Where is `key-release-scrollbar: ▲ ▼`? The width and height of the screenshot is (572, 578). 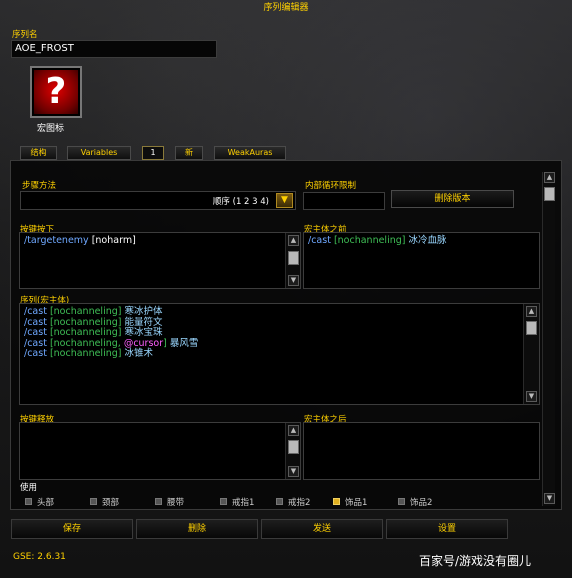 key-release-scrollbar: ▲ ▼ is located at coordinates (292, 451).